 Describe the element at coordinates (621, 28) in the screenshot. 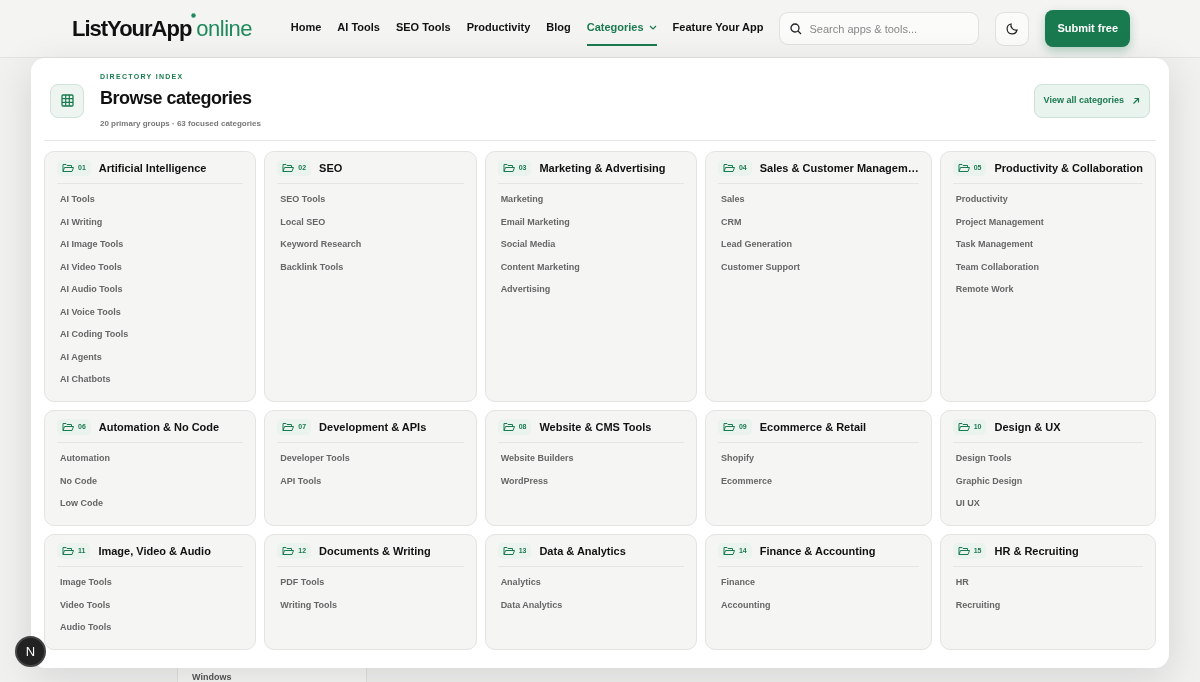

I see `nav-dropdown: Categories` at that location.